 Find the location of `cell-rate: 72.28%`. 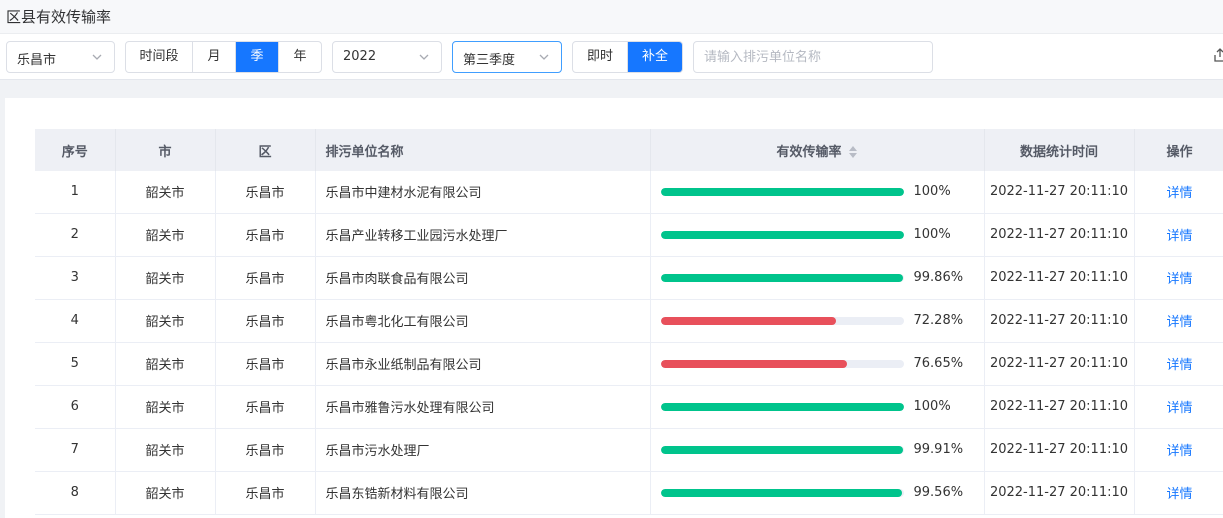

cell-rate: 72.28% is located at coordinates (817, 321).